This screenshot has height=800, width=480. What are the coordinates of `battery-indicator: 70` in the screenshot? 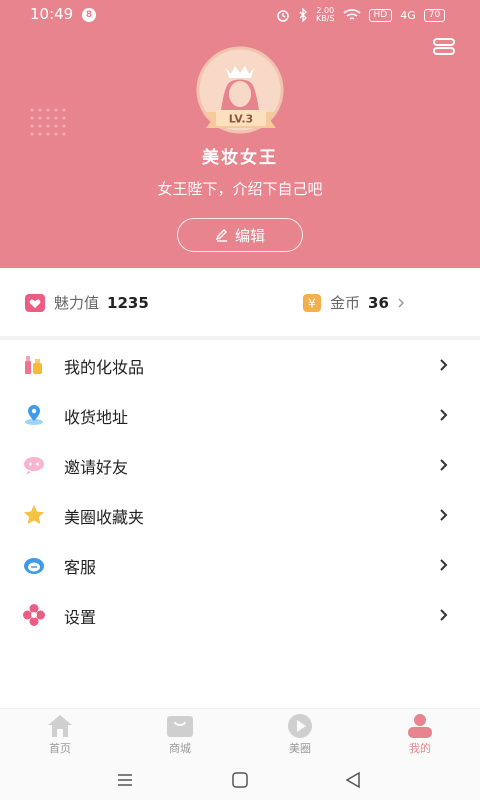 It's located at (434, 15).